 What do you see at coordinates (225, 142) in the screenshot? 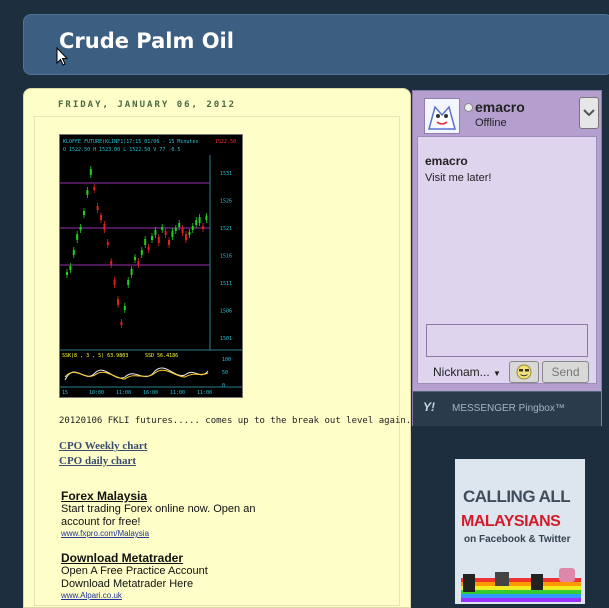
I see `chart-last-price: 1522.50` at bounding box center [225, 142].